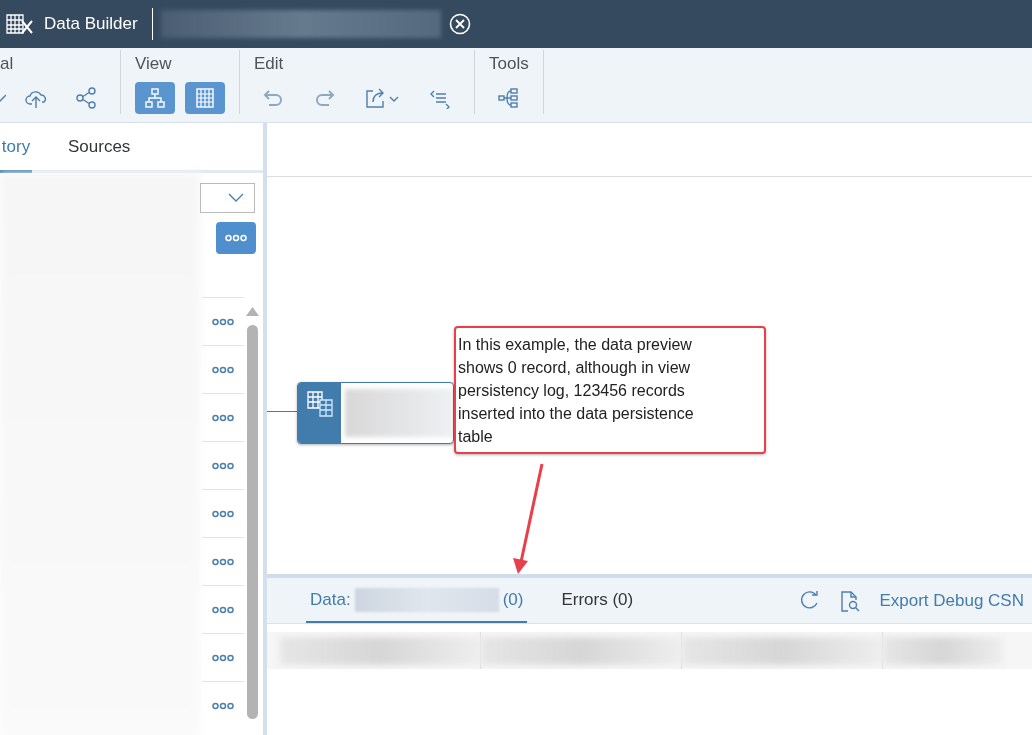 Image resolution: width=1032 pixels, height=735 pixels. Describe the element at coordinates (252, 311) in the screenshot. I see `scroll-up-icon` at that location.